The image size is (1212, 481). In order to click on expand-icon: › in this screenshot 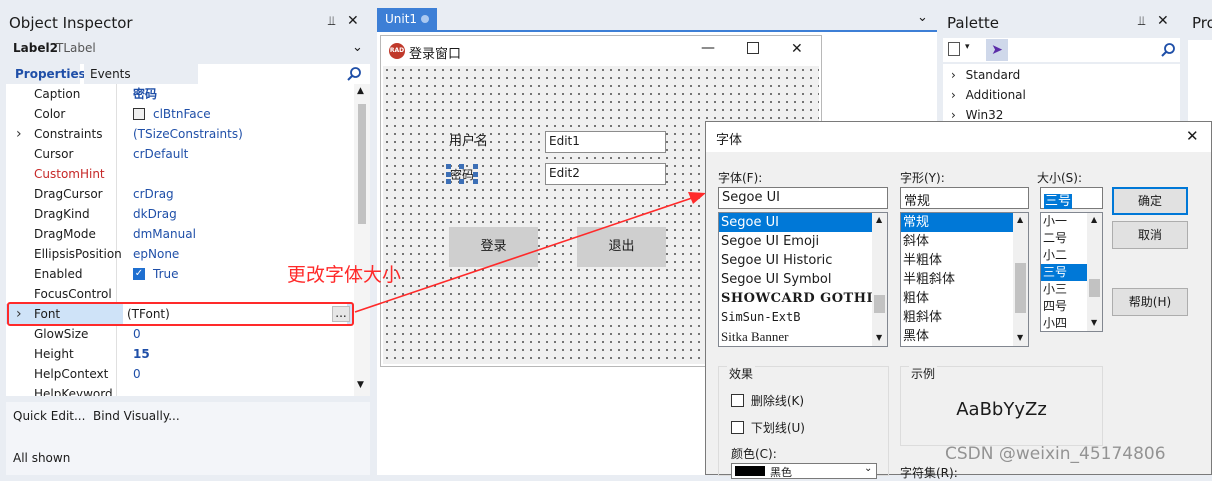, I will do `click(19, 134)`.